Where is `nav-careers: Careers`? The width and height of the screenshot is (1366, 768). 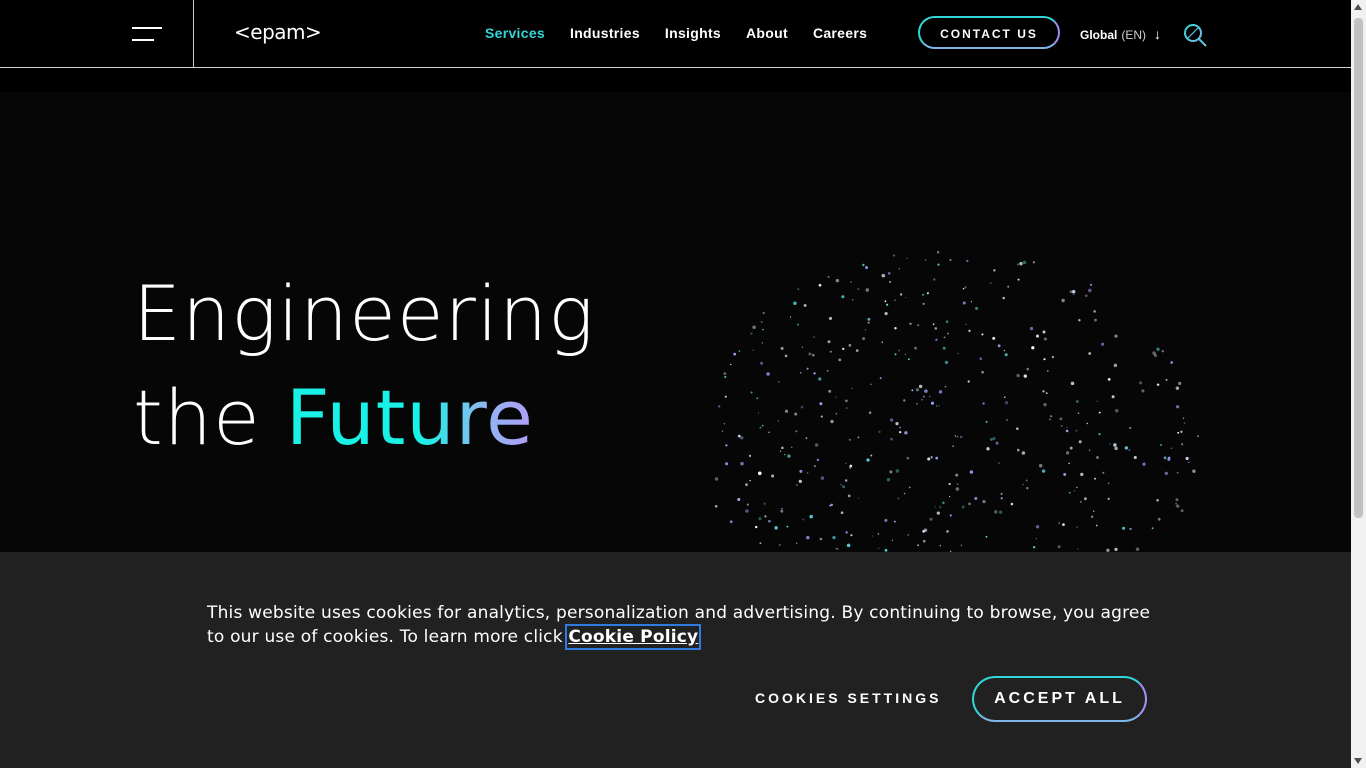 nav-careers: Careers is located at coordinates (840, 33).